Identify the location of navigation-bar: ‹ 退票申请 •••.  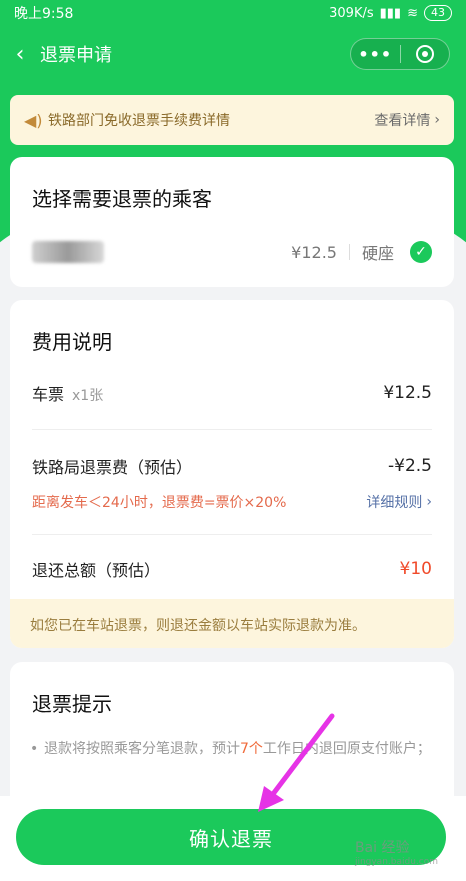
(233, 54).